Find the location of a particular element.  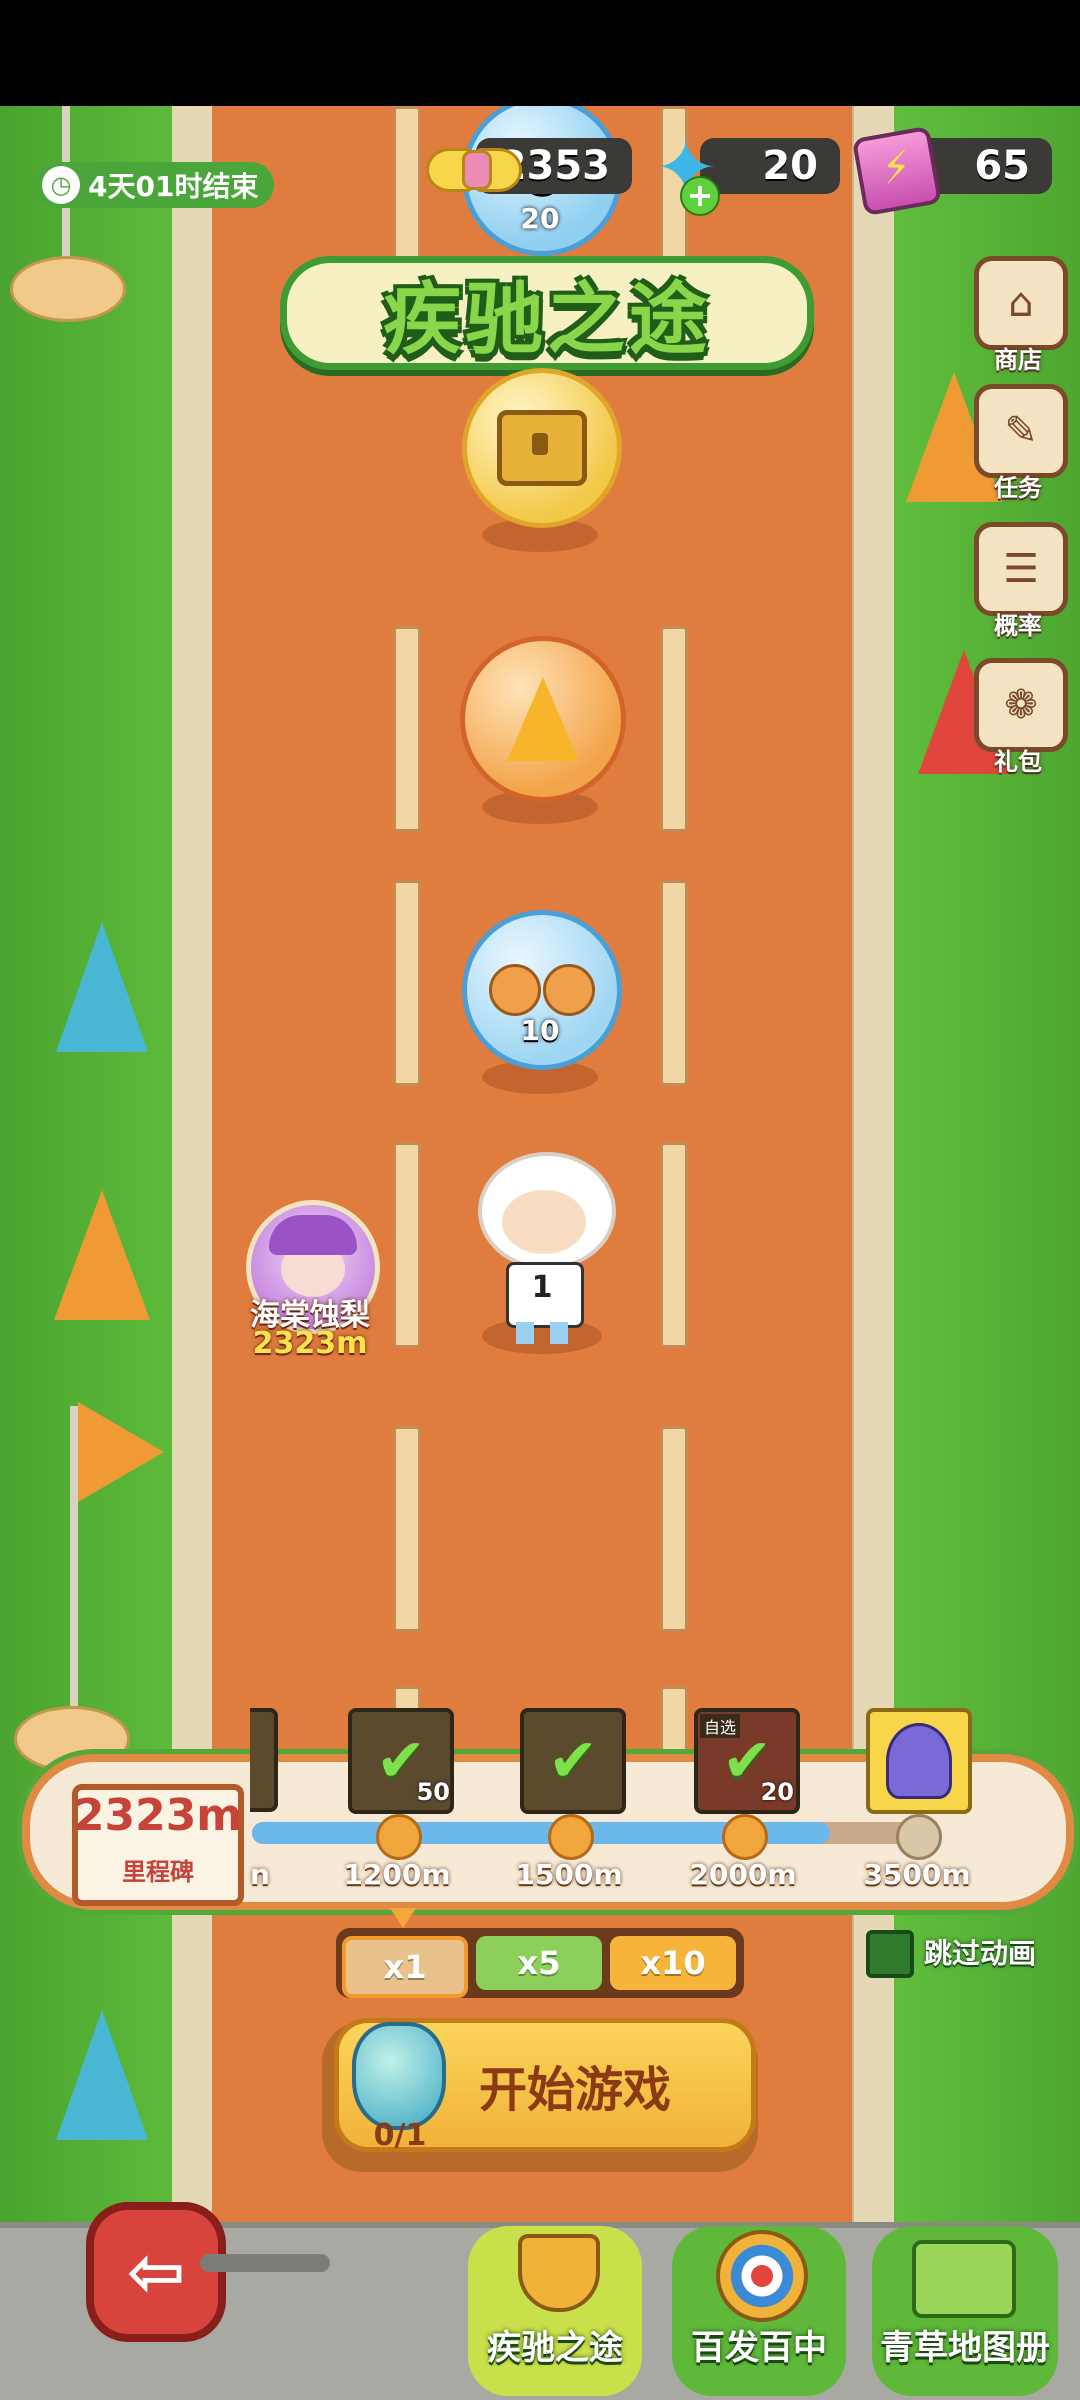

task-icon: ✎ is located at coordinates (1021, 431).